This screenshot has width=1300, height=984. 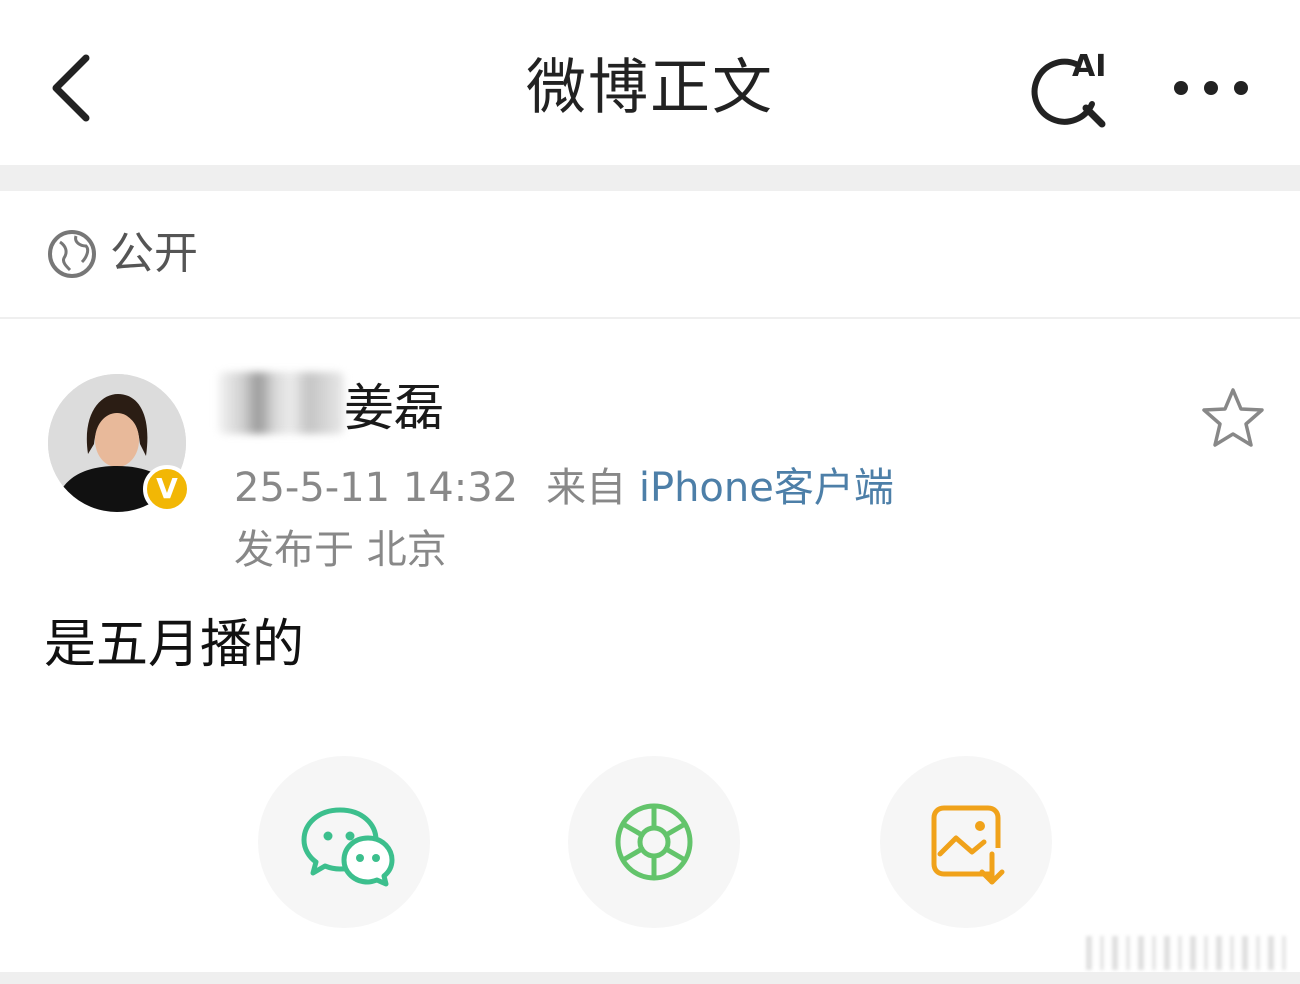 What do you see at coordinates (1072, 88) in the screenshot?
I see `ai-search-icon: AI` at bounding box center [1072, 88].